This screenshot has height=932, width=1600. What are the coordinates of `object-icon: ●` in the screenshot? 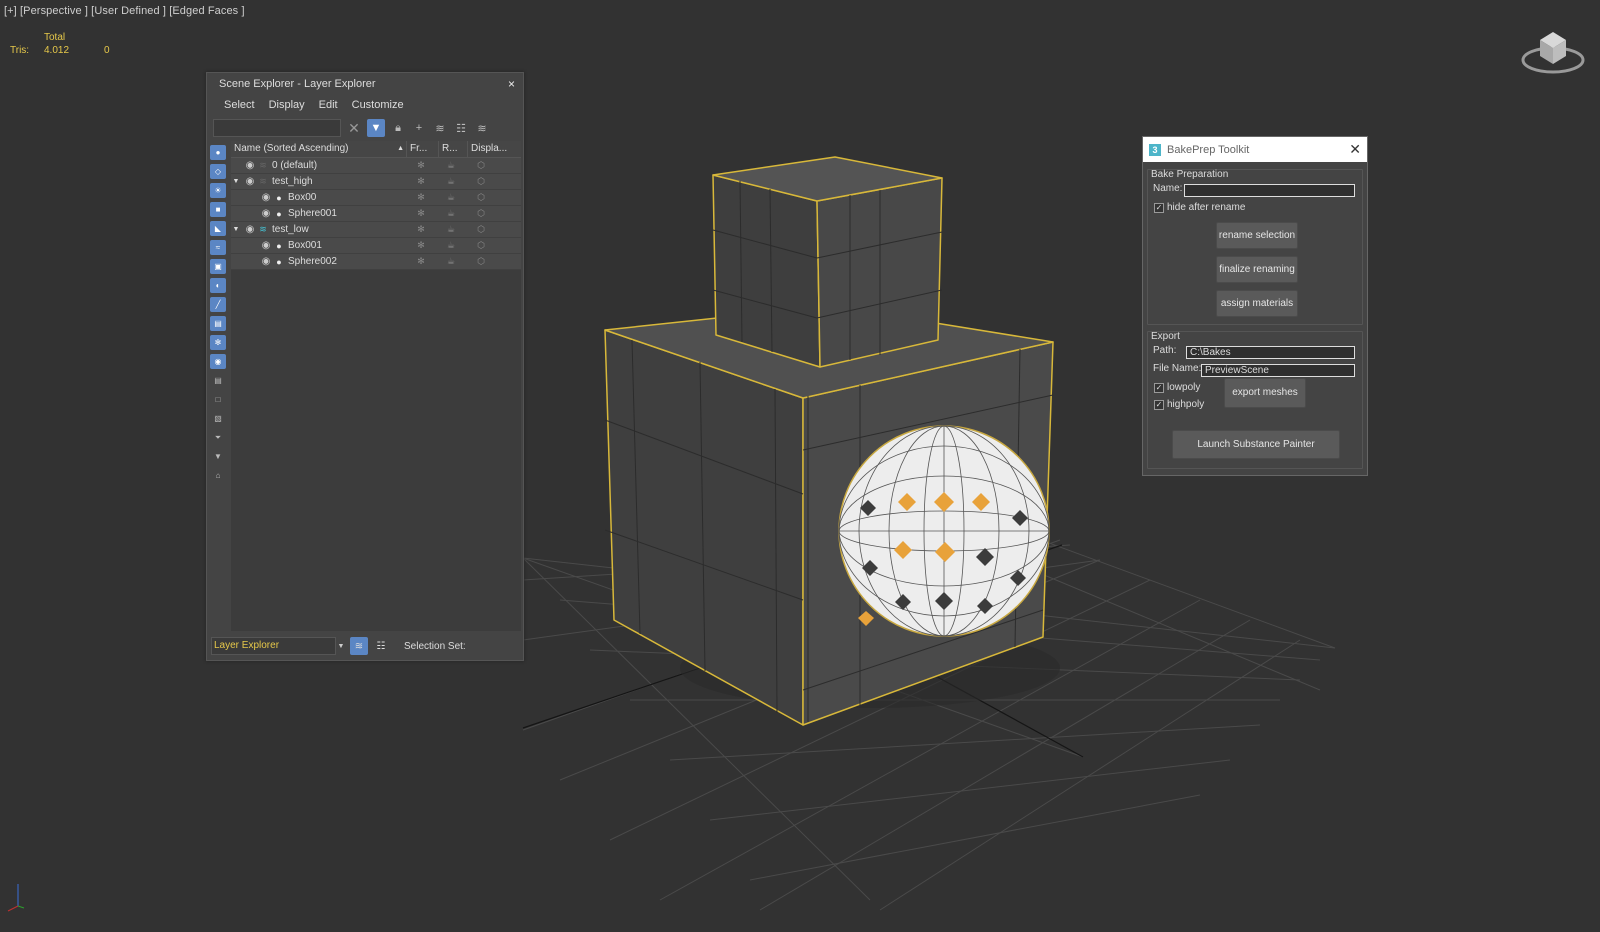 It's located at (279, 261).